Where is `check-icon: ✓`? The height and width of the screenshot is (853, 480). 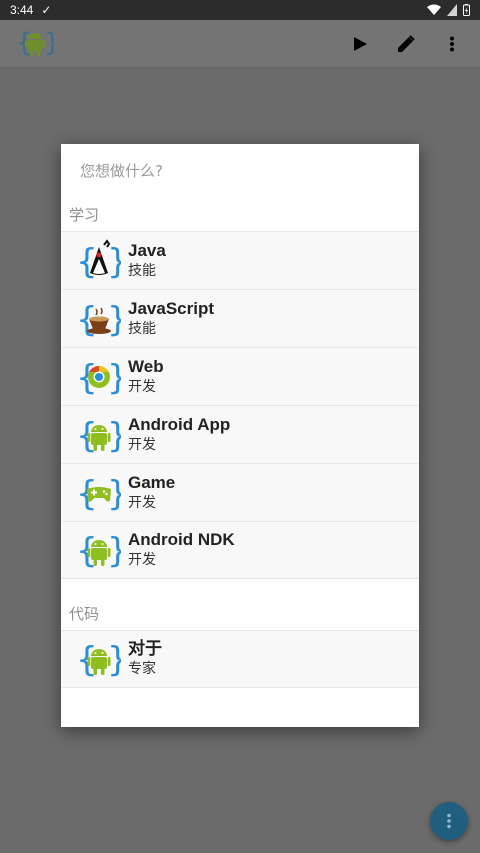
check-icon: ✓ is located at coordinates (46, 10).